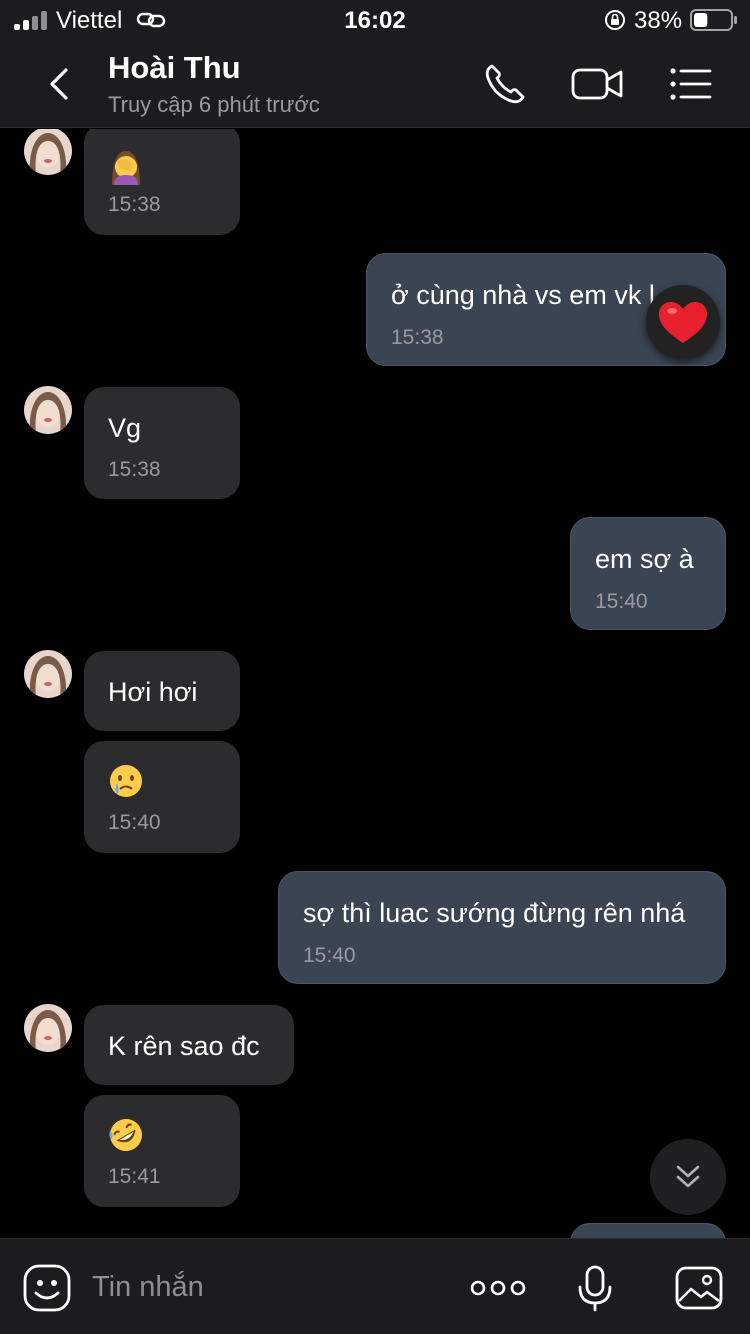 The height and width of the screenshot is (1334, 750). Describe the element at coordinates (126, 781) in the screenshot. I see `crying-face-emoji` at that location.